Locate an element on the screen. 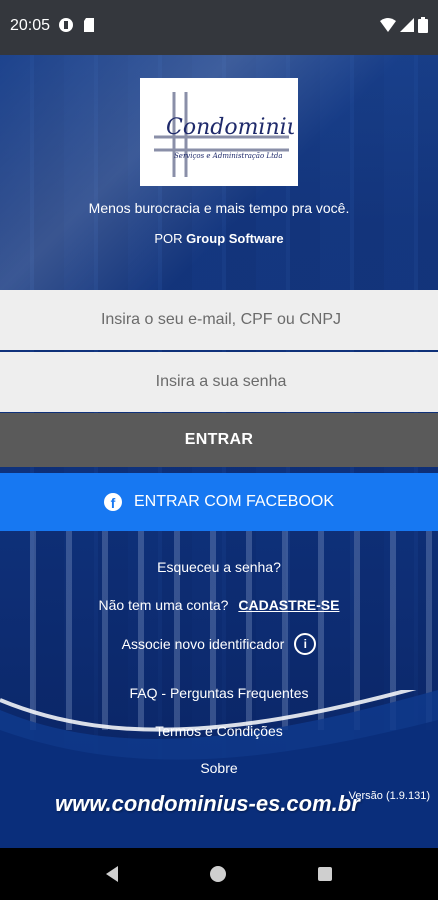  associate-identifier-row: Associe novo identificador i is located at coordinates (219, 644).